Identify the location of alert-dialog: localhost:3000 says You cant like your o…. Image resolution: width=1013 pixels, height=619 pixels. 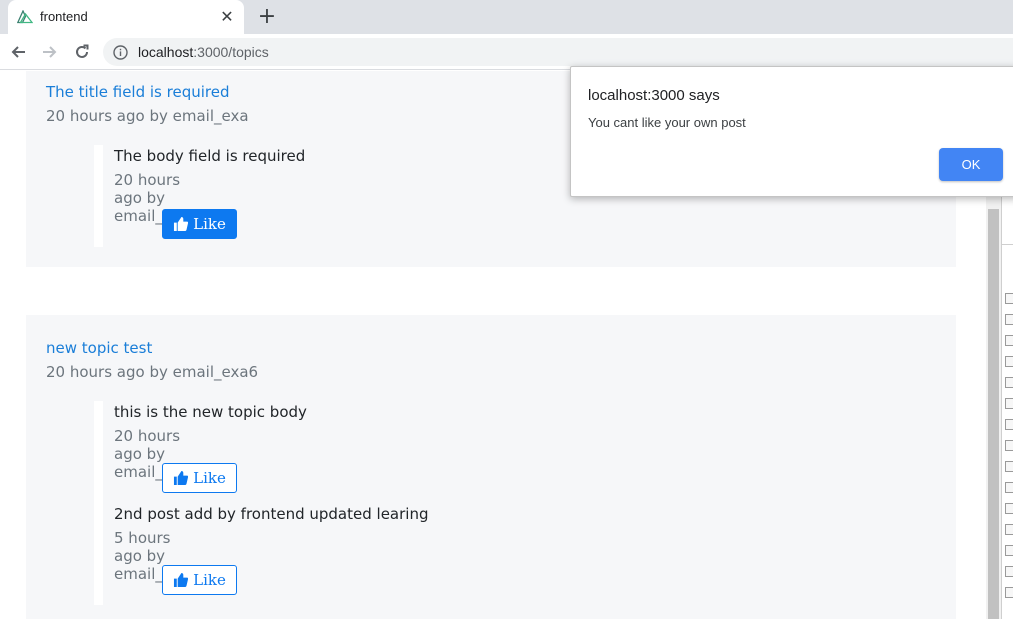
(791, 131).